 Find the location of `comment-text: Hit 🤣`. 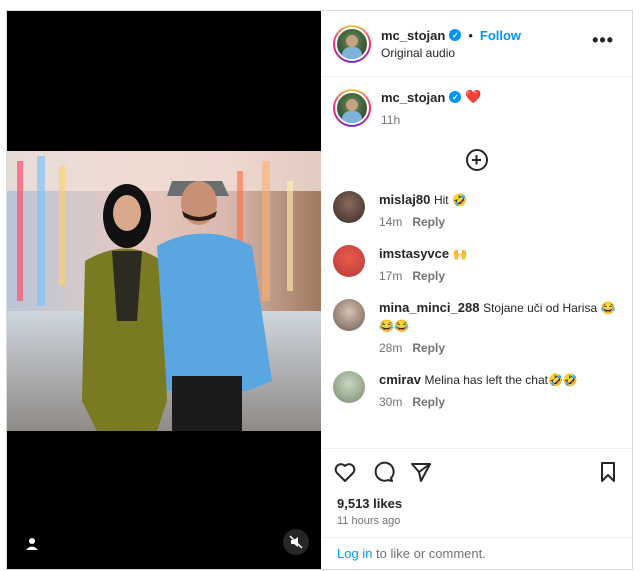

comment-text: Hit 🤣 is located at coordinates (450, 200).